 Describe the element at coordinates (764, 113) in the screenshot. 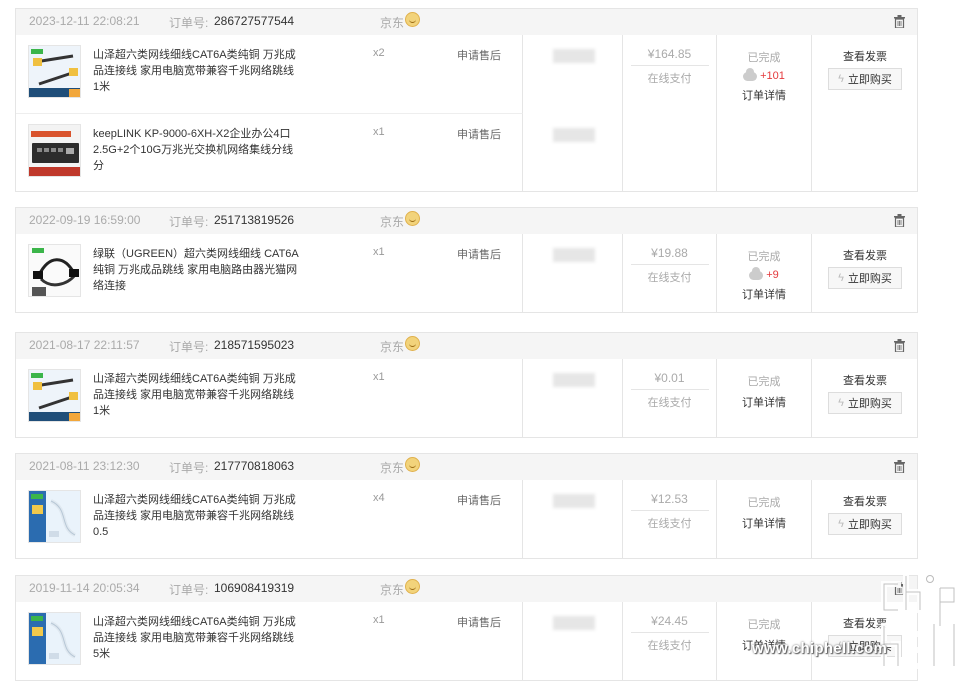

I see `status-column: 已完成 +101 订单详情` at that location.